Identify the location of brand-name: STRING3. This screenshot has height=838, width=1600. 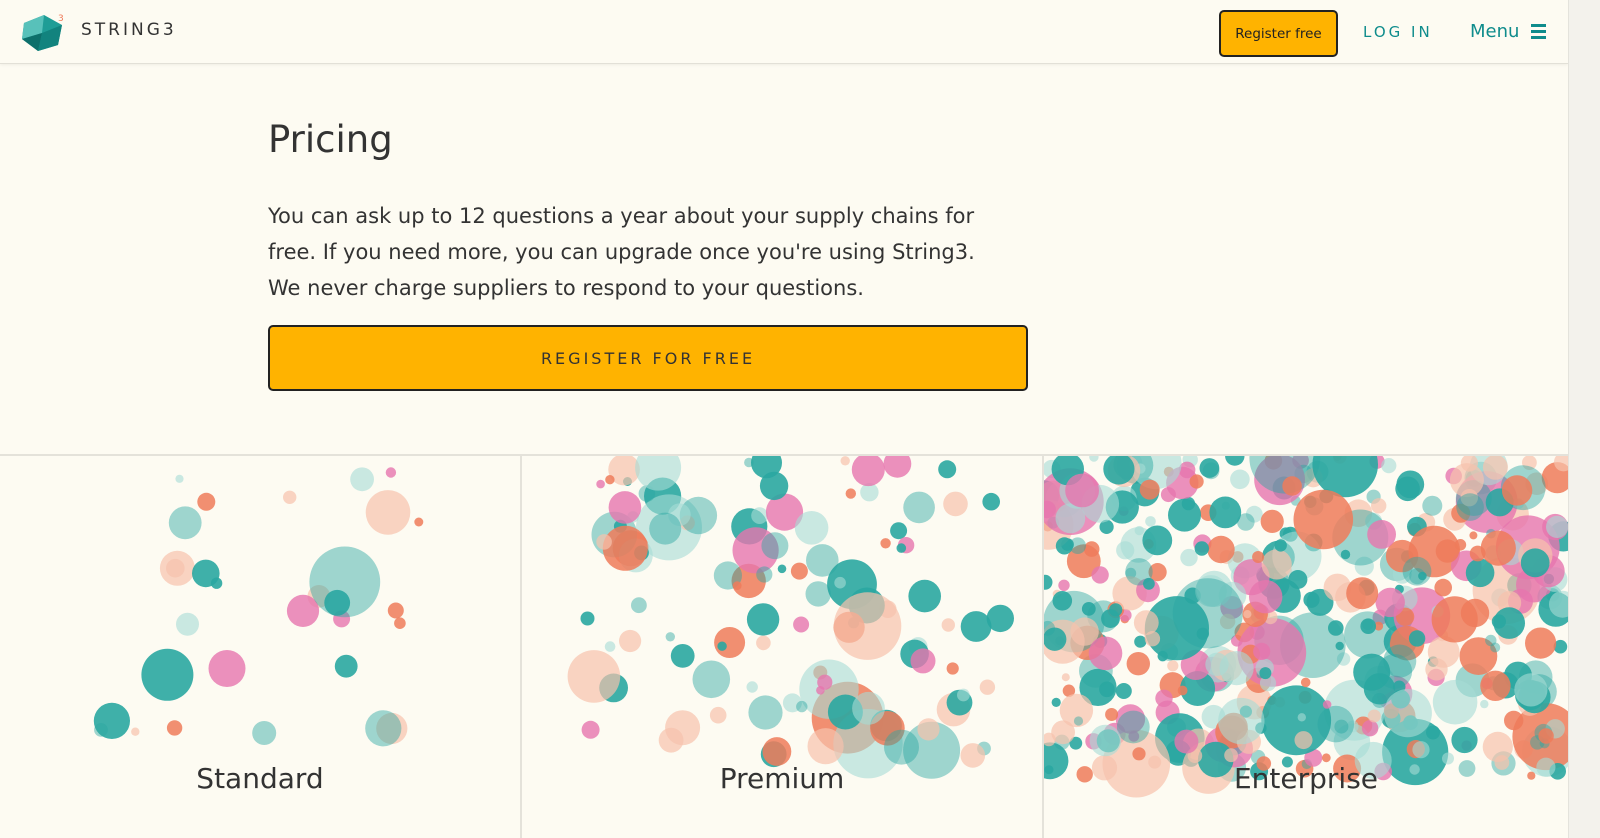
(129, 30).